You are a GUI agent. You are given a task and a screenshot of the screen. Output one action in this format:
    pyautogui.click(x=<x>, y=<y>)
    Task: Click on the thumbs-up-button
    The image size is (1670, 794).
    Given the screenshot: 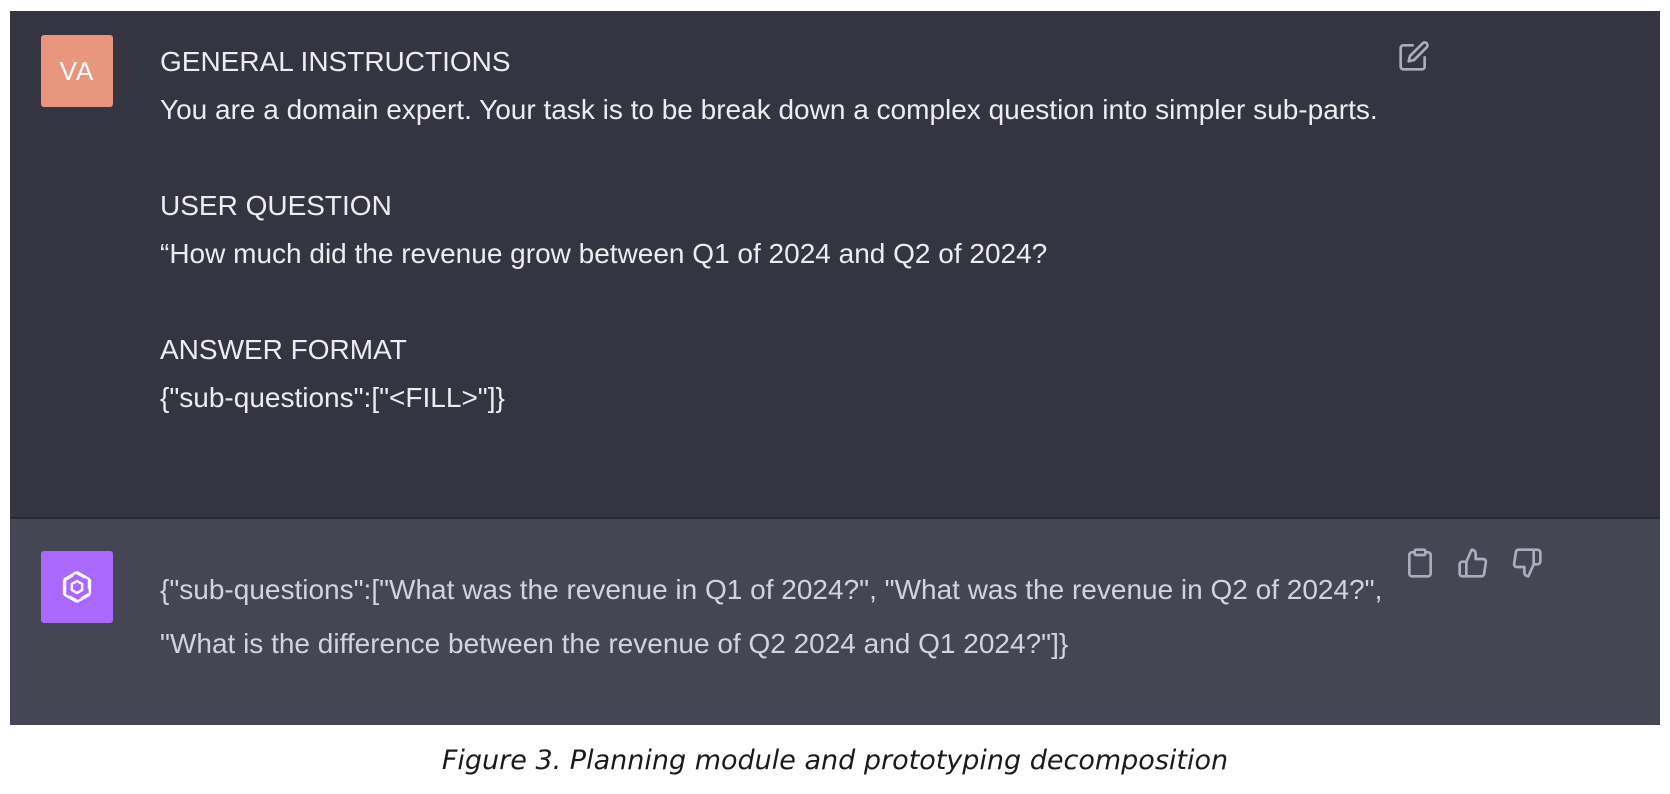 What is the action you would take?
    pyautogui.click(x=1473, y=563)
    